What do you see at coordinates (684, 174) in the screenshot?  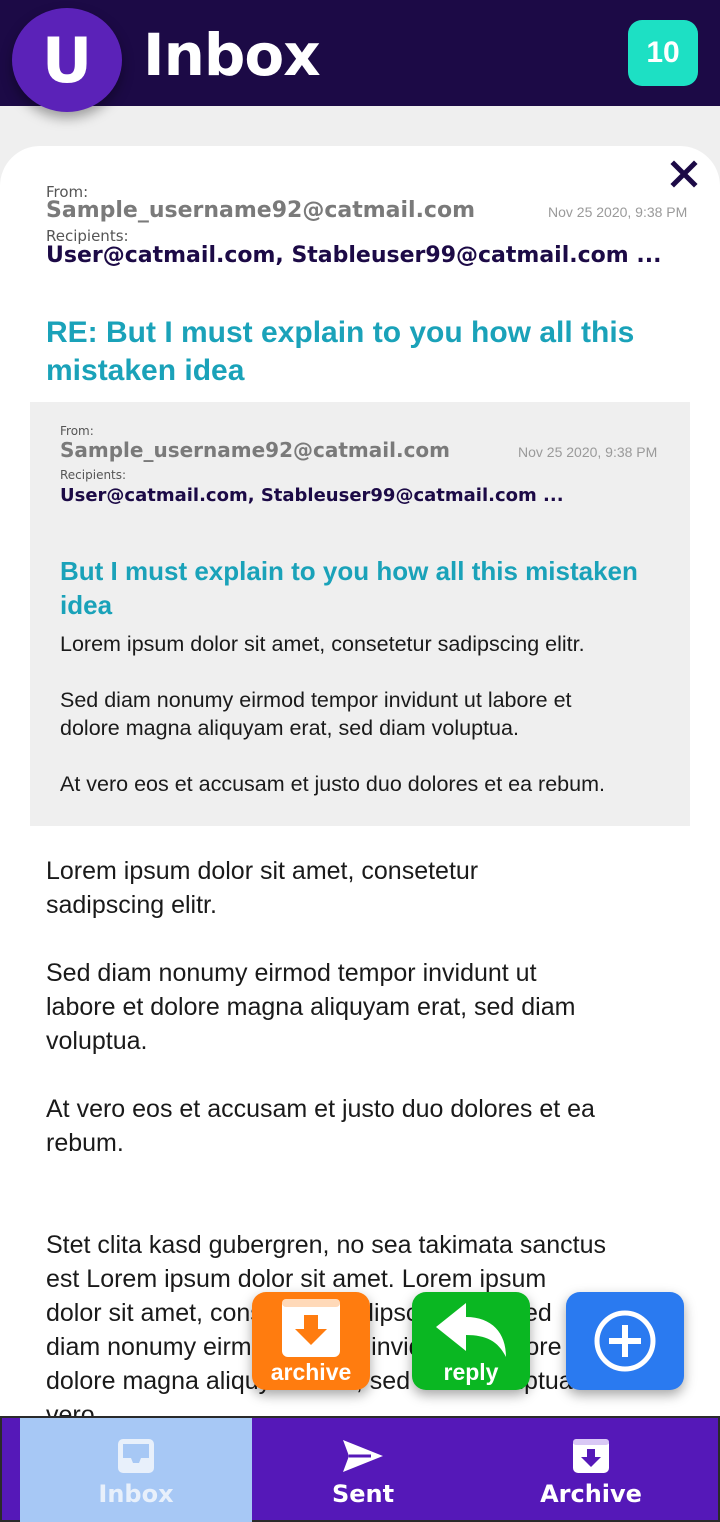 I see `close-icon` at bounding box center [684, 174].